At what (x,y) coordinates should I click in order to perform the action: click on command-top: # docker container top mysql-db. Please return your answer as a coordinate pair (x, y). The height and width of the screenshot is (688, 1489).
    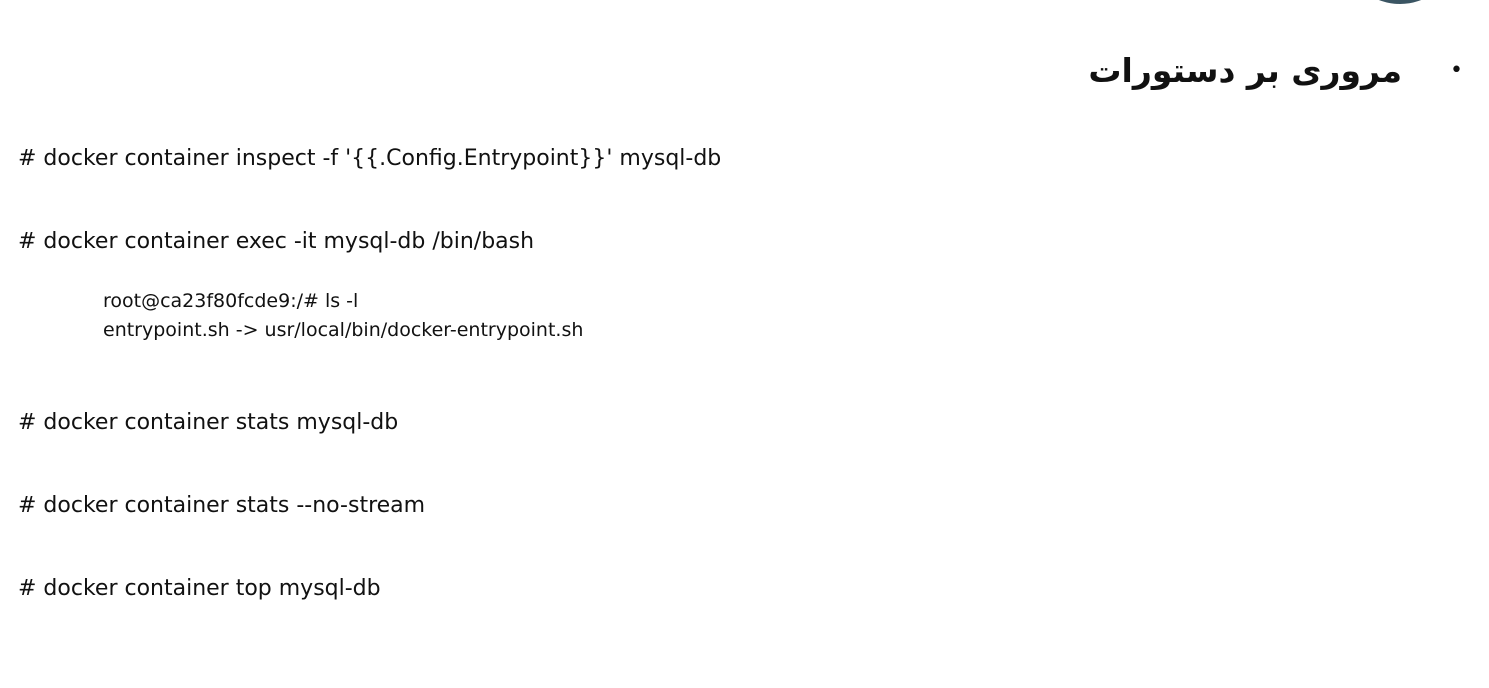
    Looking at the image, I should click on (199, 588).